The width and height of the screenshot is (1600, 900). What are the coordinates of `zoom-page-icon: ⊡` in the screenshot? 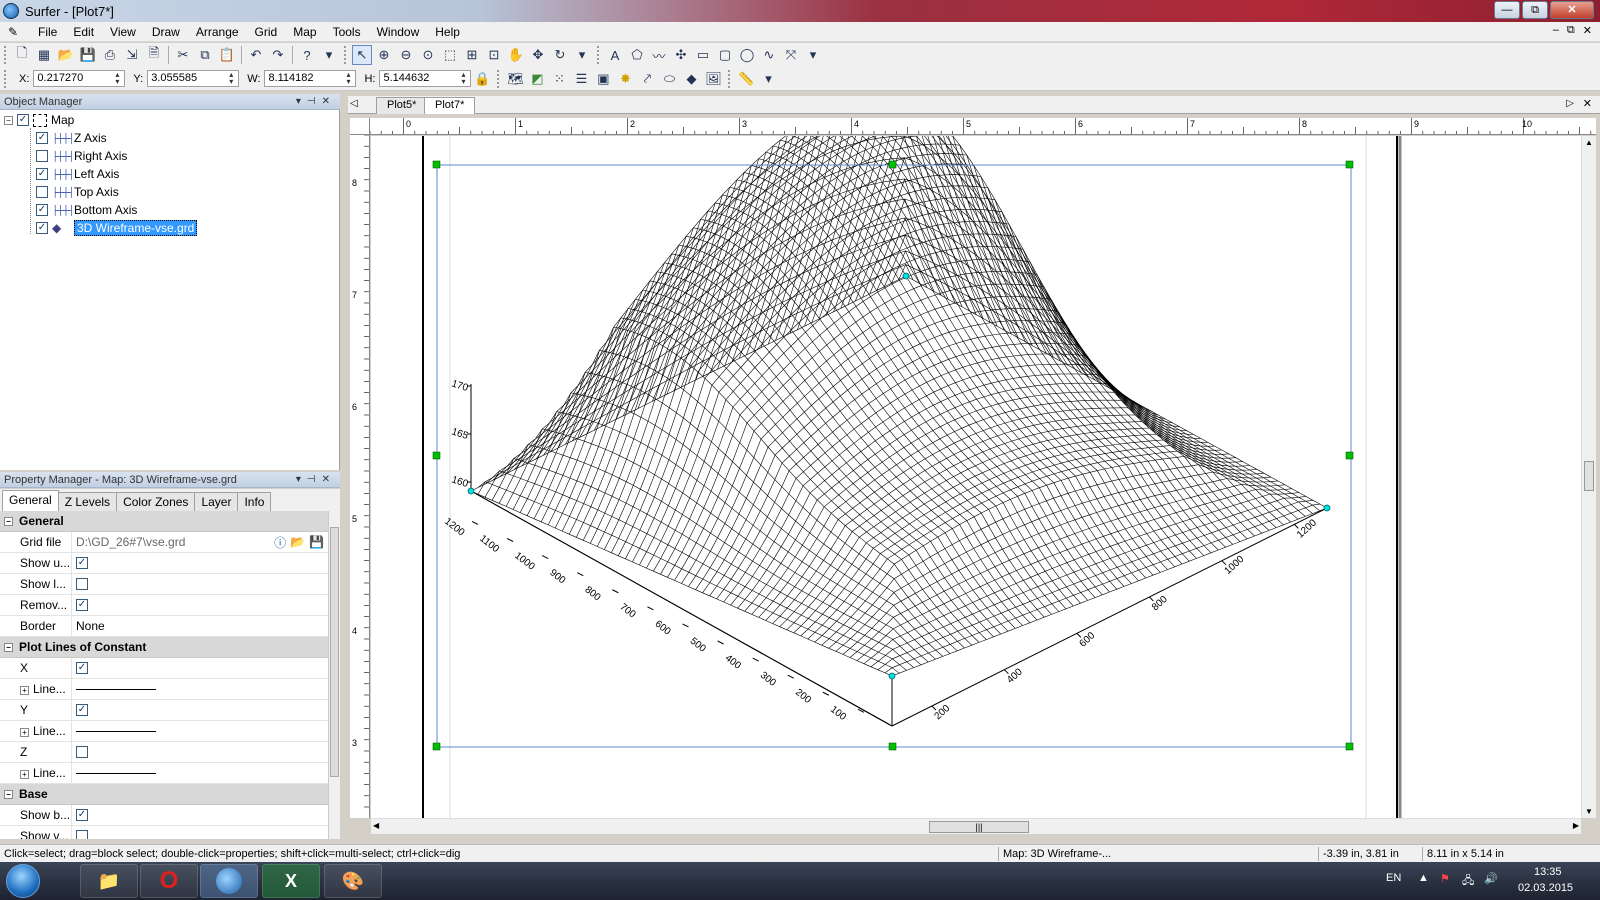 It's located at (494, 55).